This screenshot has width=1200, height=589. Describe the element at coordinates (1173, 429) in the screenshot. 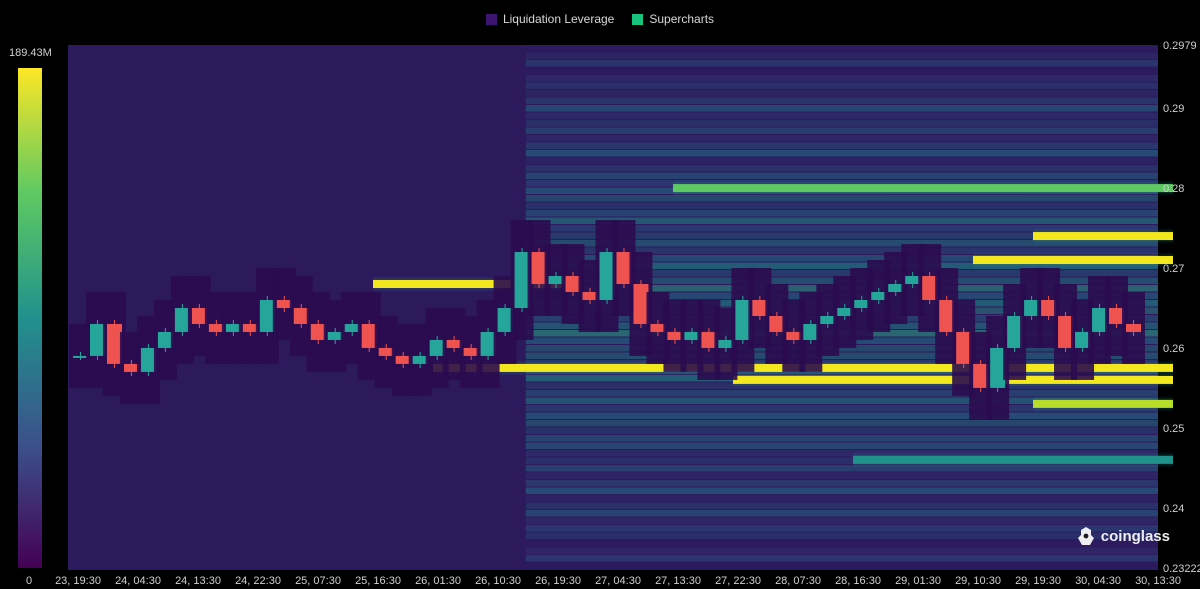

I see `y-tick-label: 0.25` at that location.